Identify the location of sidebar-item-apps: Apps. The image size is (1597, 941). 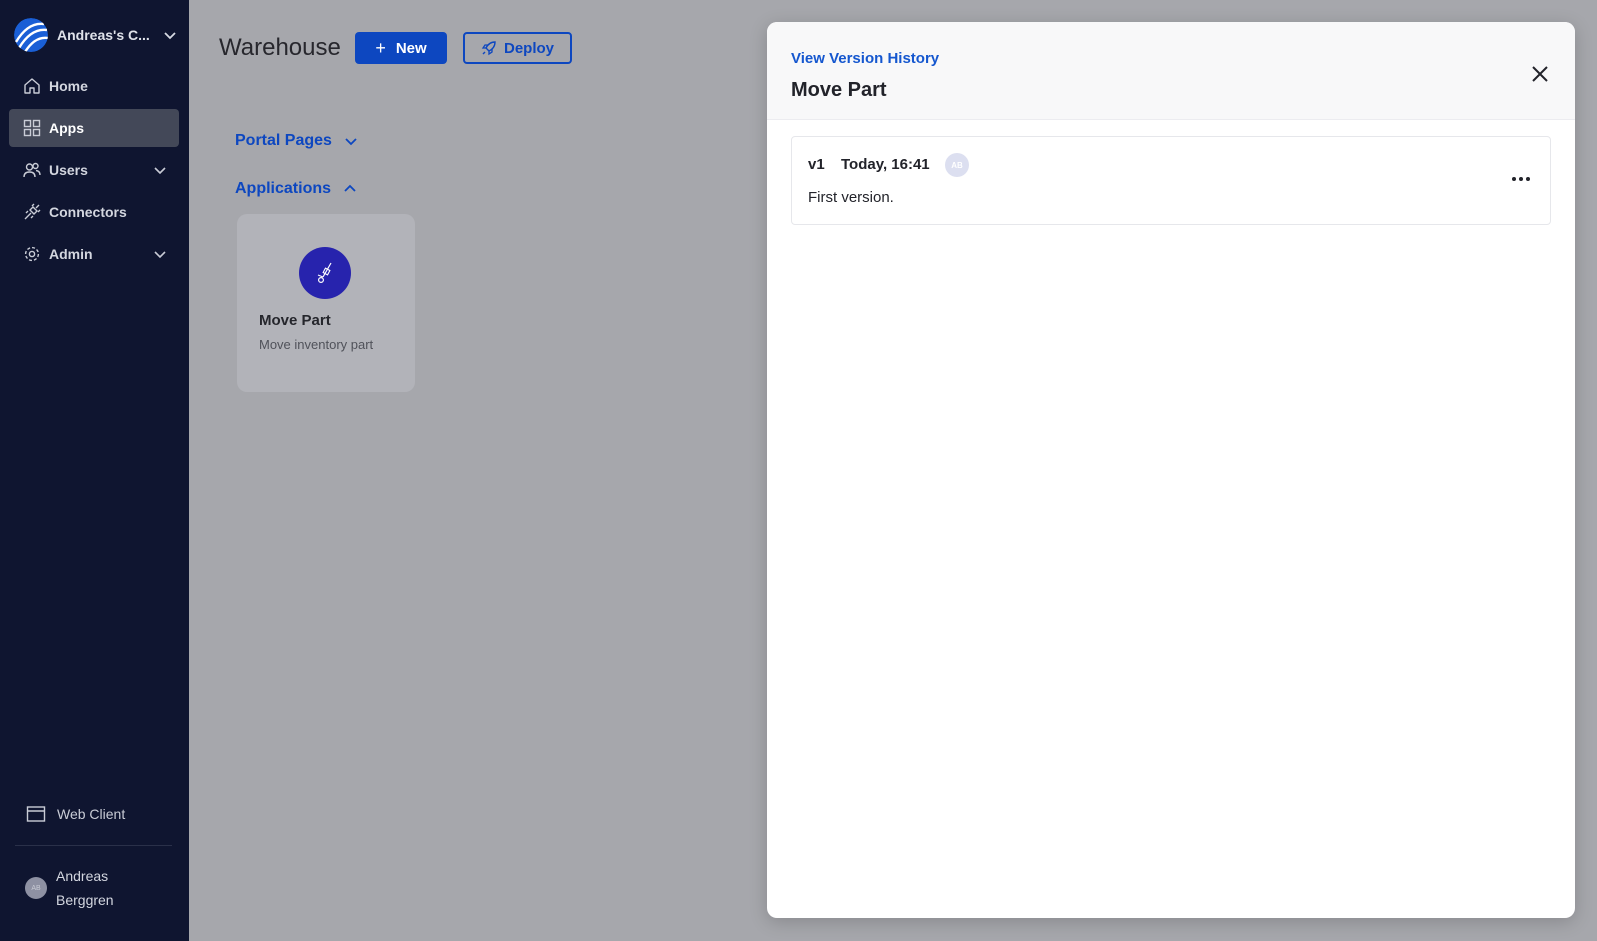
(94, 128).